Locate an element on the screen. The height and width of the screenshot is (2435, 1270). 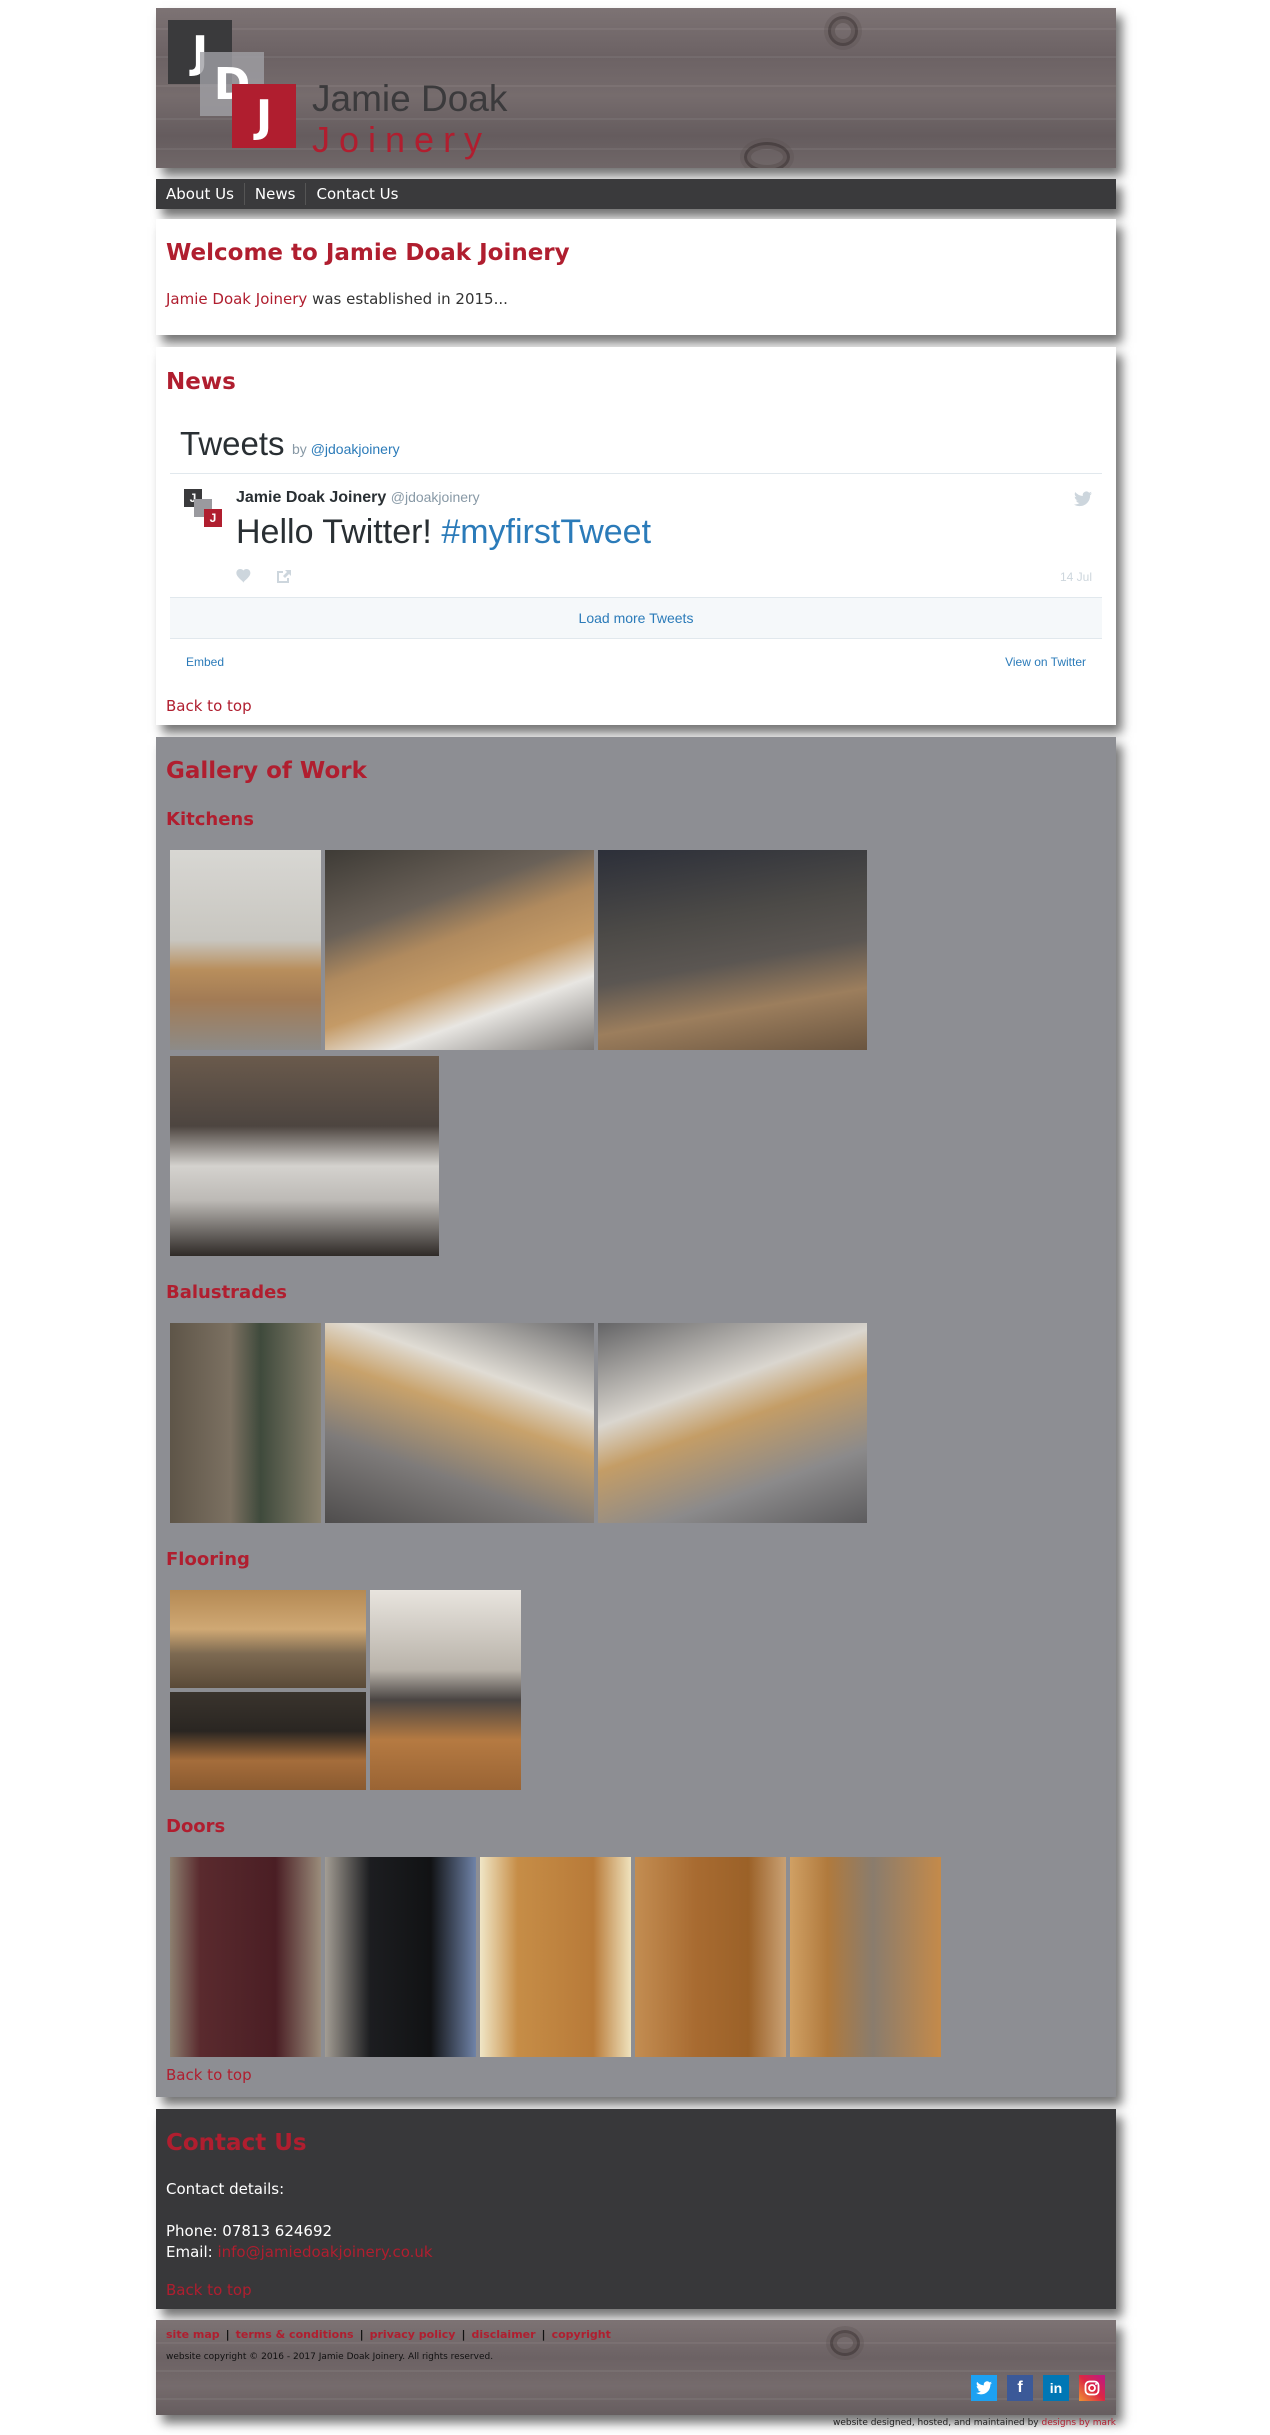
facebook-icon: f is located at coordinates (1020, 2388).